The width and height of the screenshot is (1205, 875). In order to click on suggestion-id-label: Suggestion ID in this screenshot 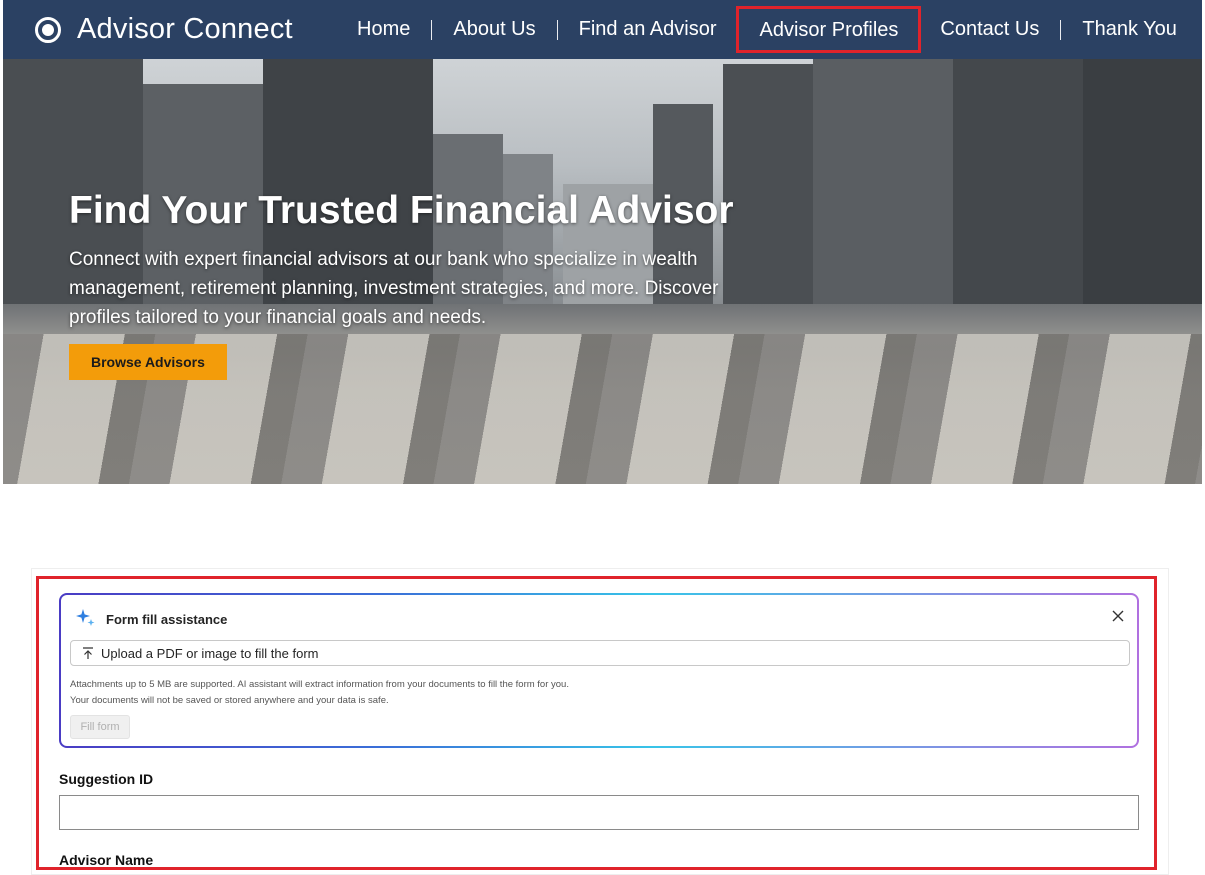, I will do `click(106, 779)`.